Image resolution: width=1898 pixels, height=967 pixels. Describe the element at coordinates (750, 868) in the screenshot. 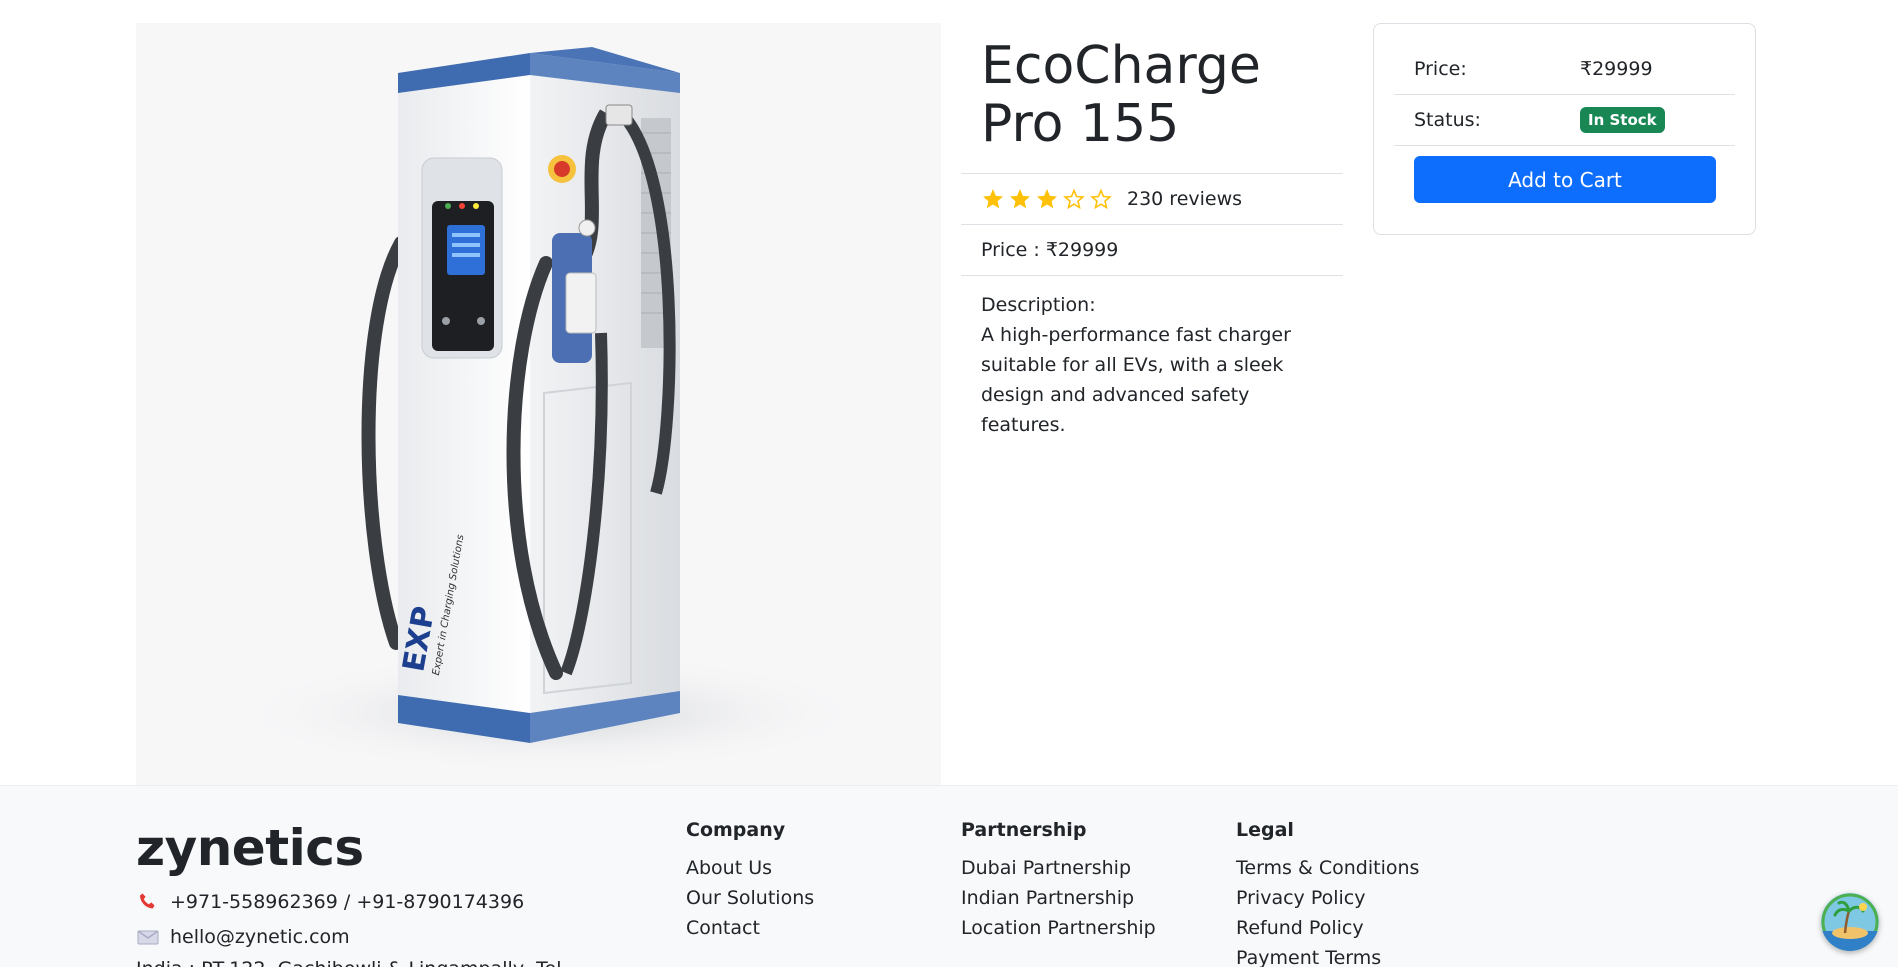

I see `footer-link-about-us: About Us` at that location.